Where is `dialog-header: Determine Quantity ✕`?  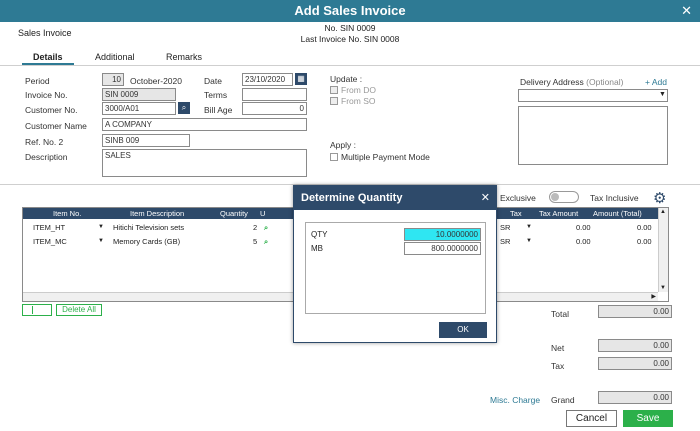 dialog-header: Determine Quantity ✕ is located at coordinates (395, 198).